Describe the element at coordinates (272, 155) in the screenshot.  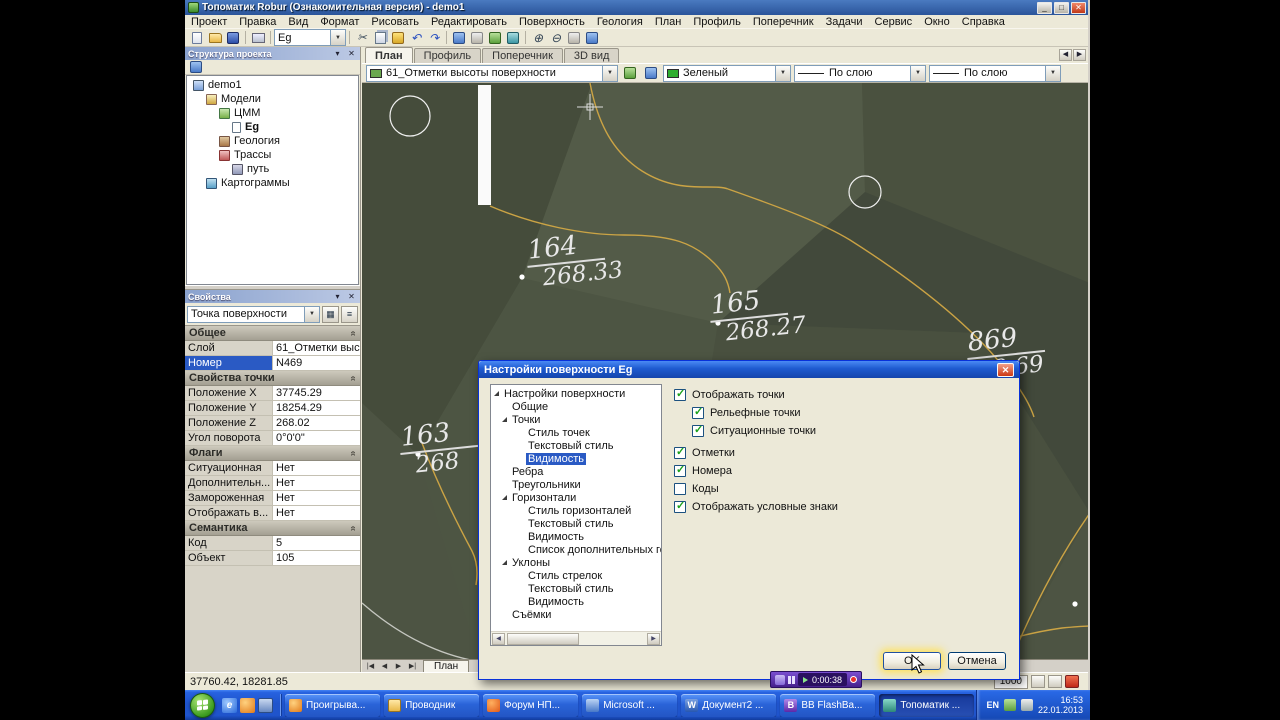
I see `tree-item-routes: Трассы` at that location.